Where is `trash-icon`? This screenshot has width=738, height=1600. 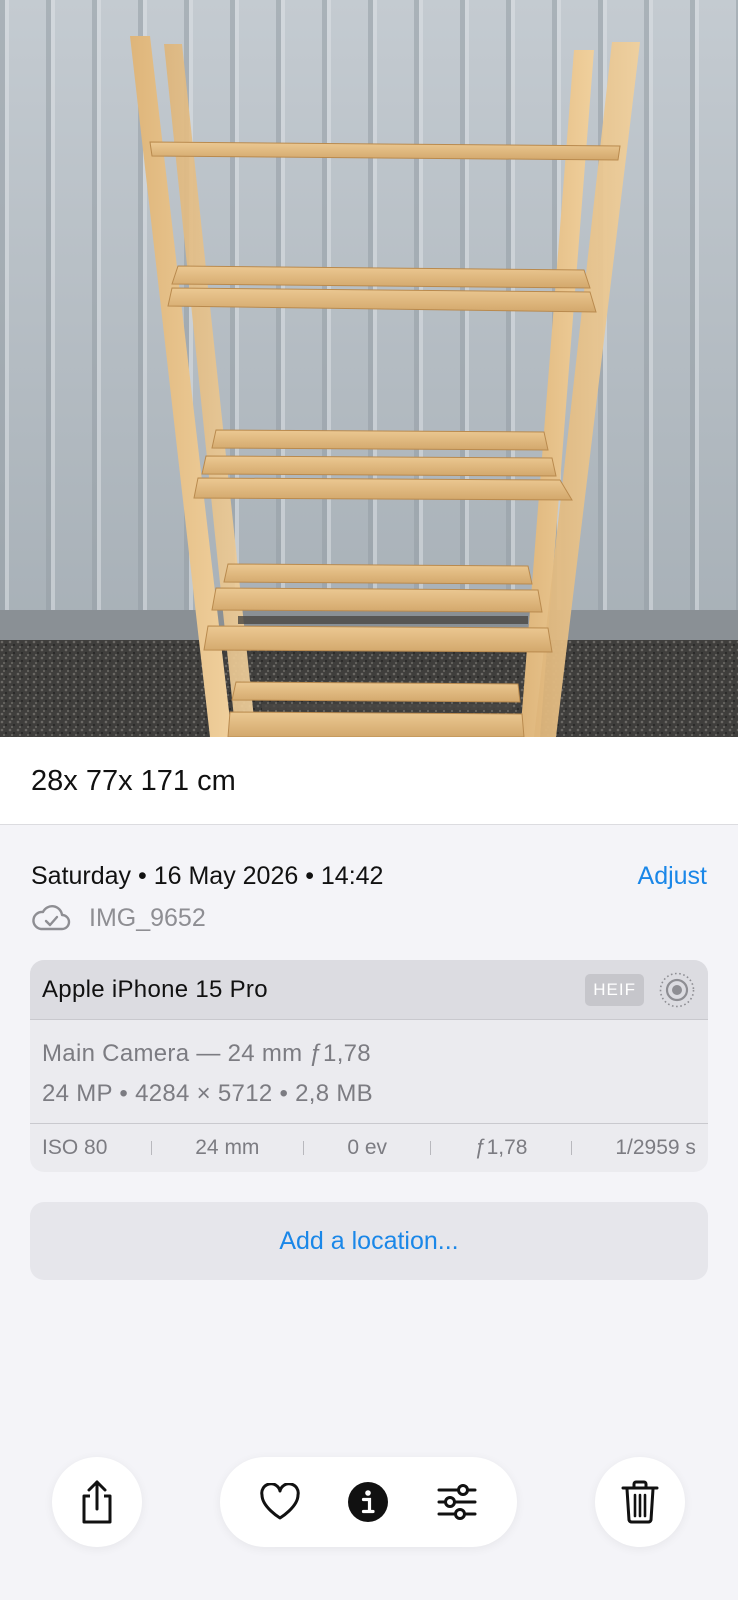
trash-icon is located at coordinates (640, 1502).